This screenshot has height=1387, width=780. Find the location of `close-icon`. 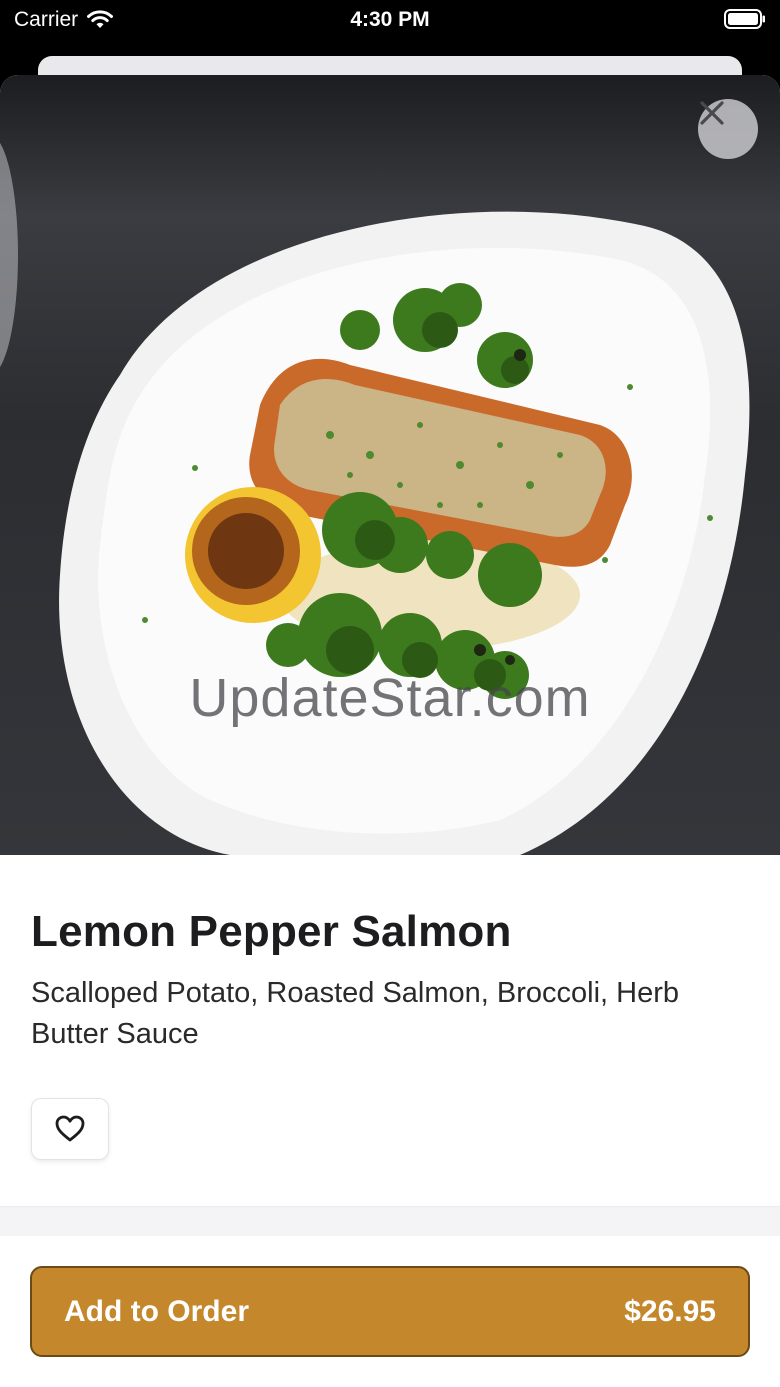

close-icon is located at coordinates (712, 113).